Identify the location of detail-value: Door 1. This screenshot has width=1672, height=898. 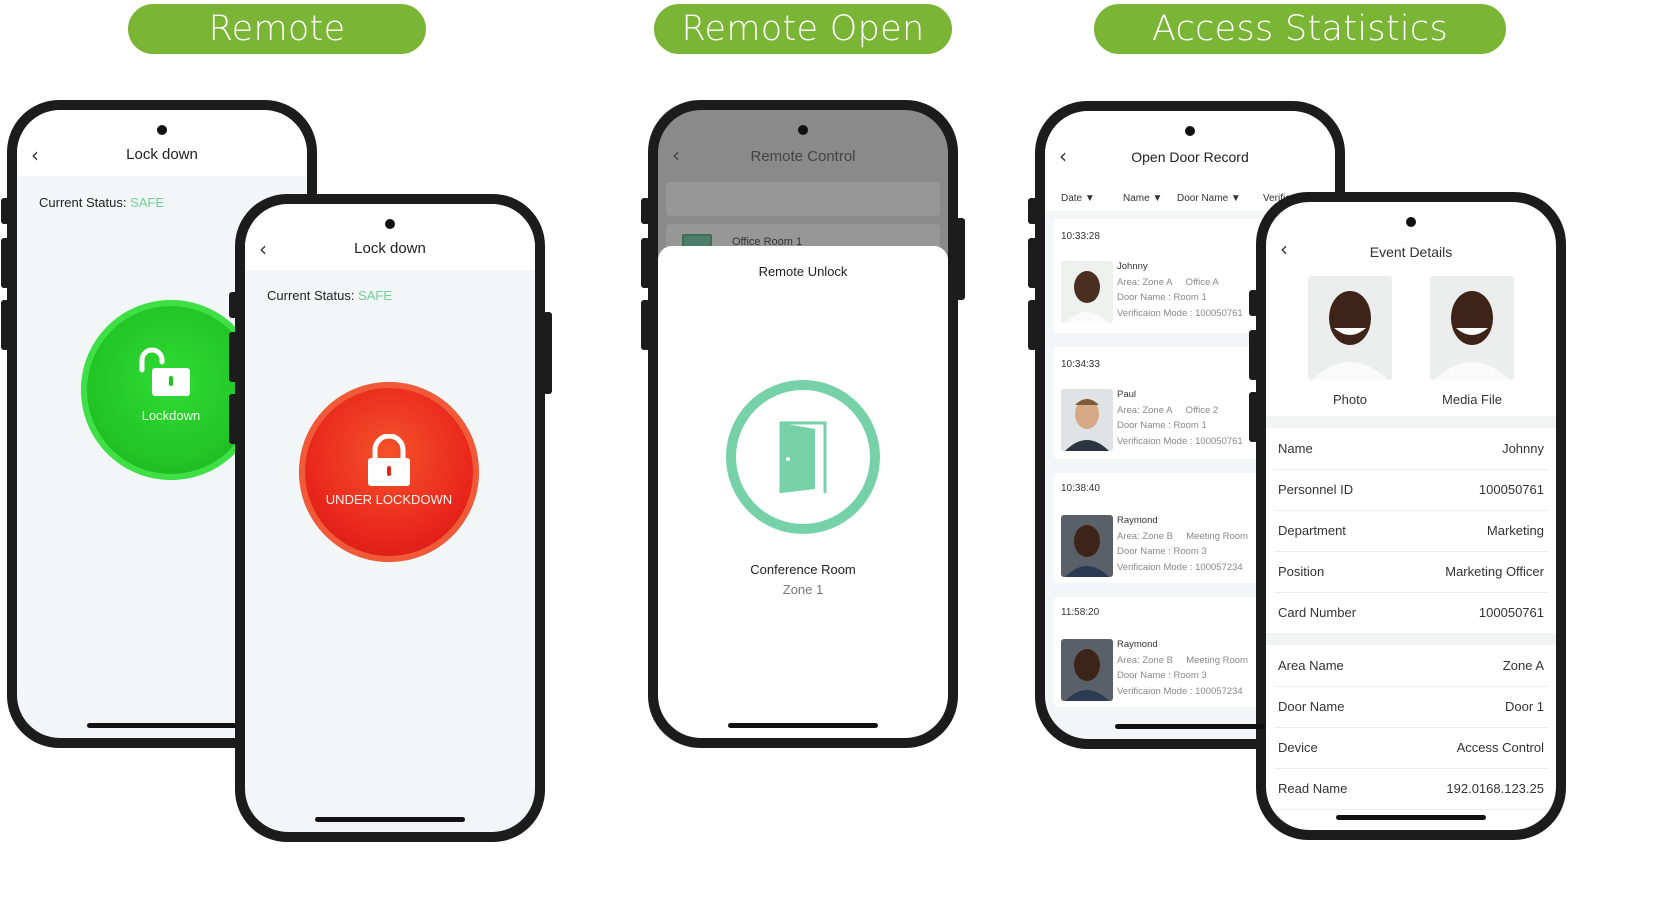
(1524, 706).